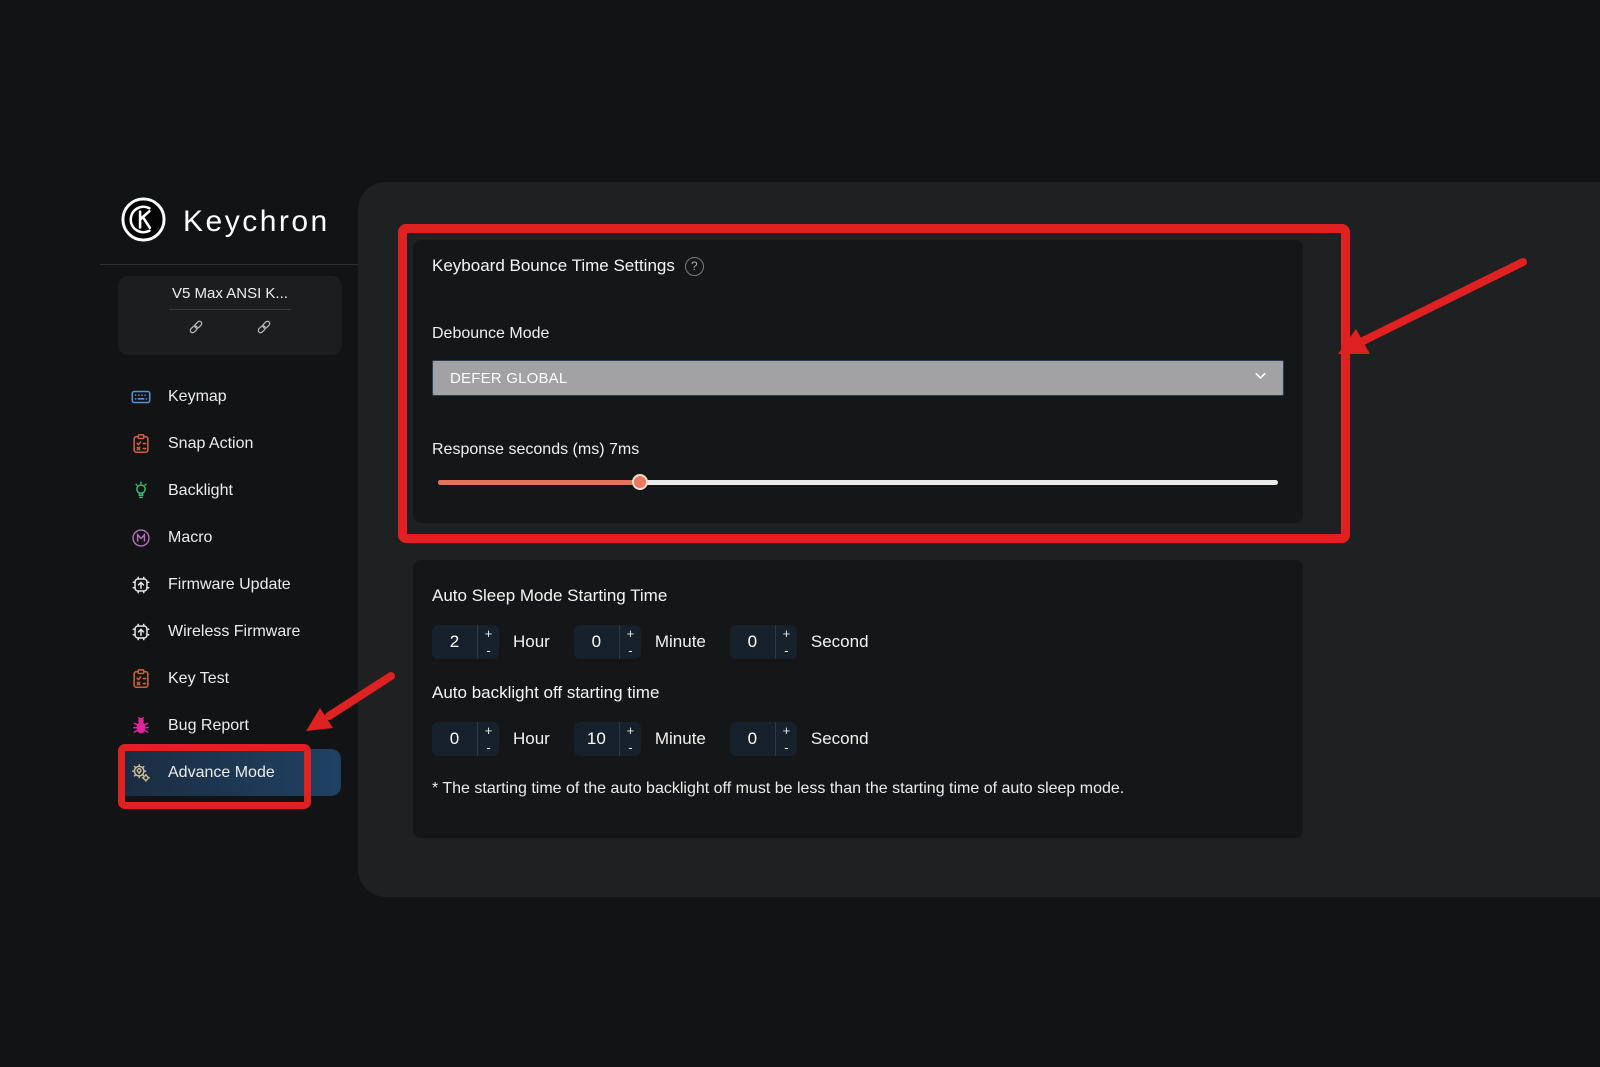 The width and height of the screenshot is (1600, 1067). I want to click on sidebar-item-firmware-update: Firmware Update, so click(229, 584).